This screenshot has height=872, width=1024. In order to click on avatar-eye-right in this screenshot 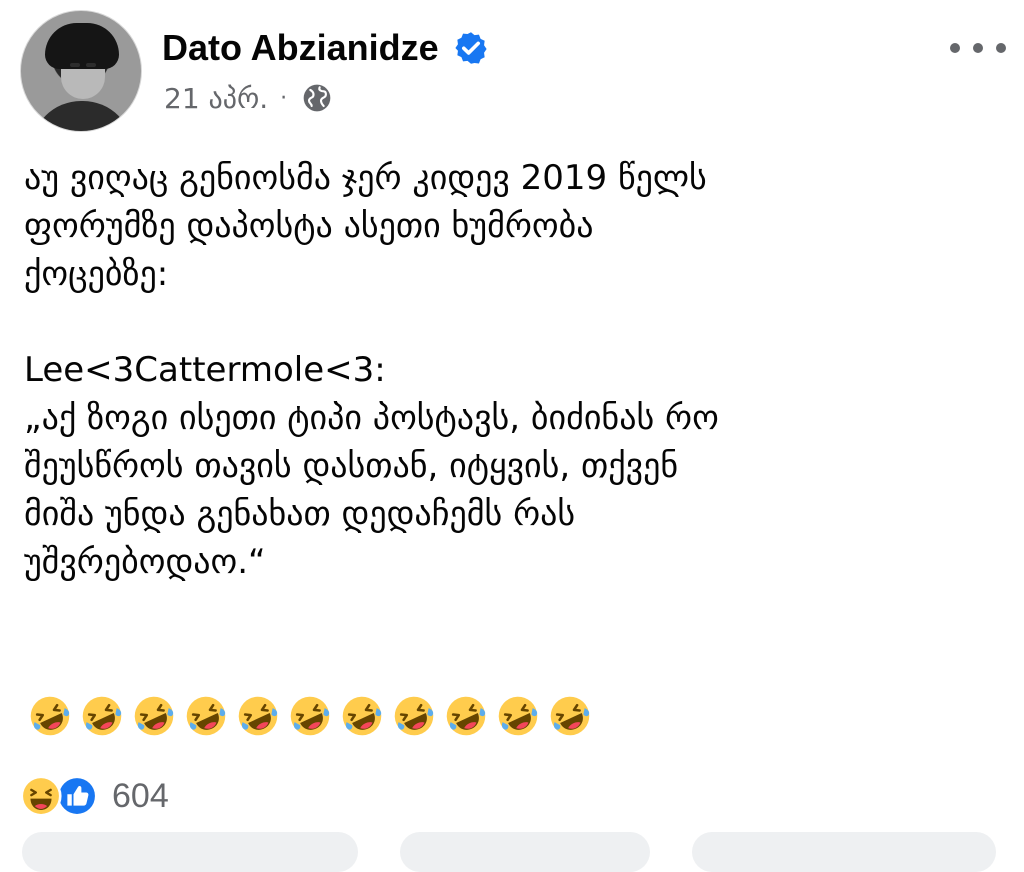, I will do `click(91, 65)`.